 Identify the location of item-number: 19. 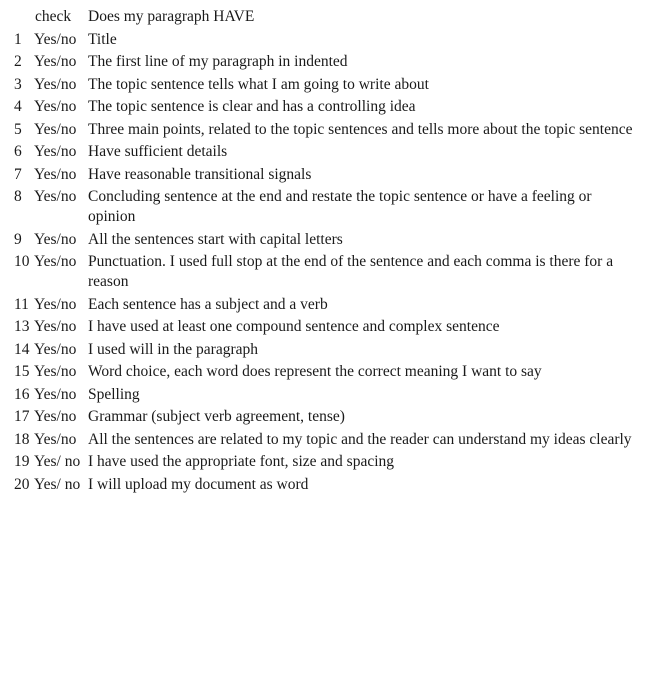
(22, 461).